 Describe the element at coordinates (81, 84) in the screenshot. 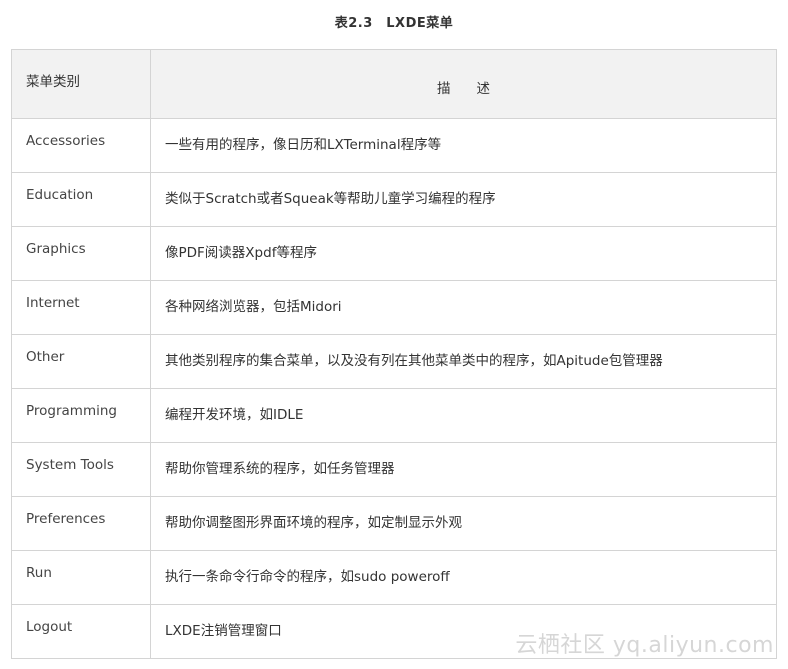

I see `header-category: 菜单类别` at that location.